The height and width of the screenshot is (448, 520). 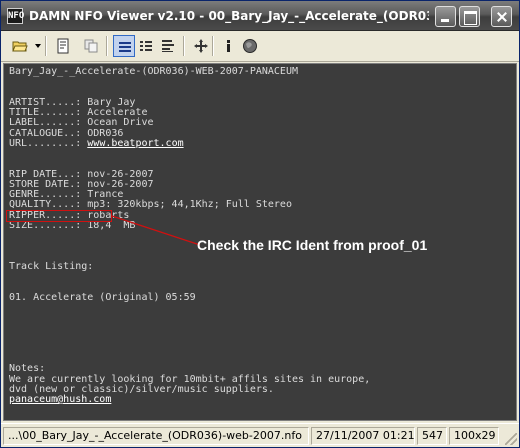 What do you see at coordinates (259, 399) in the screenshot?
I see `nfo-line: panaceum@hush.com` at bounding box center [259, 399].